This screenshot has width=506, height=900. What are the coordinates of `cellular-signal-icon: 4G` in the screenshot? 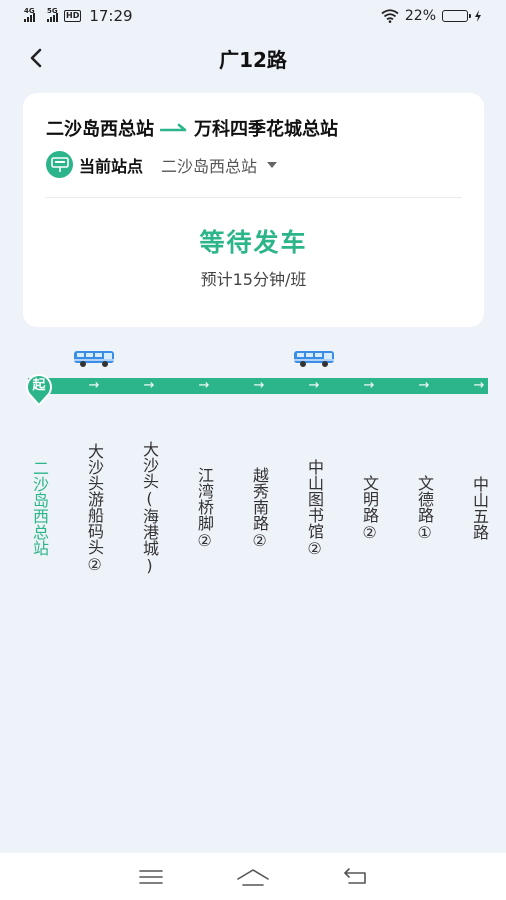 It's located at (29, 14).